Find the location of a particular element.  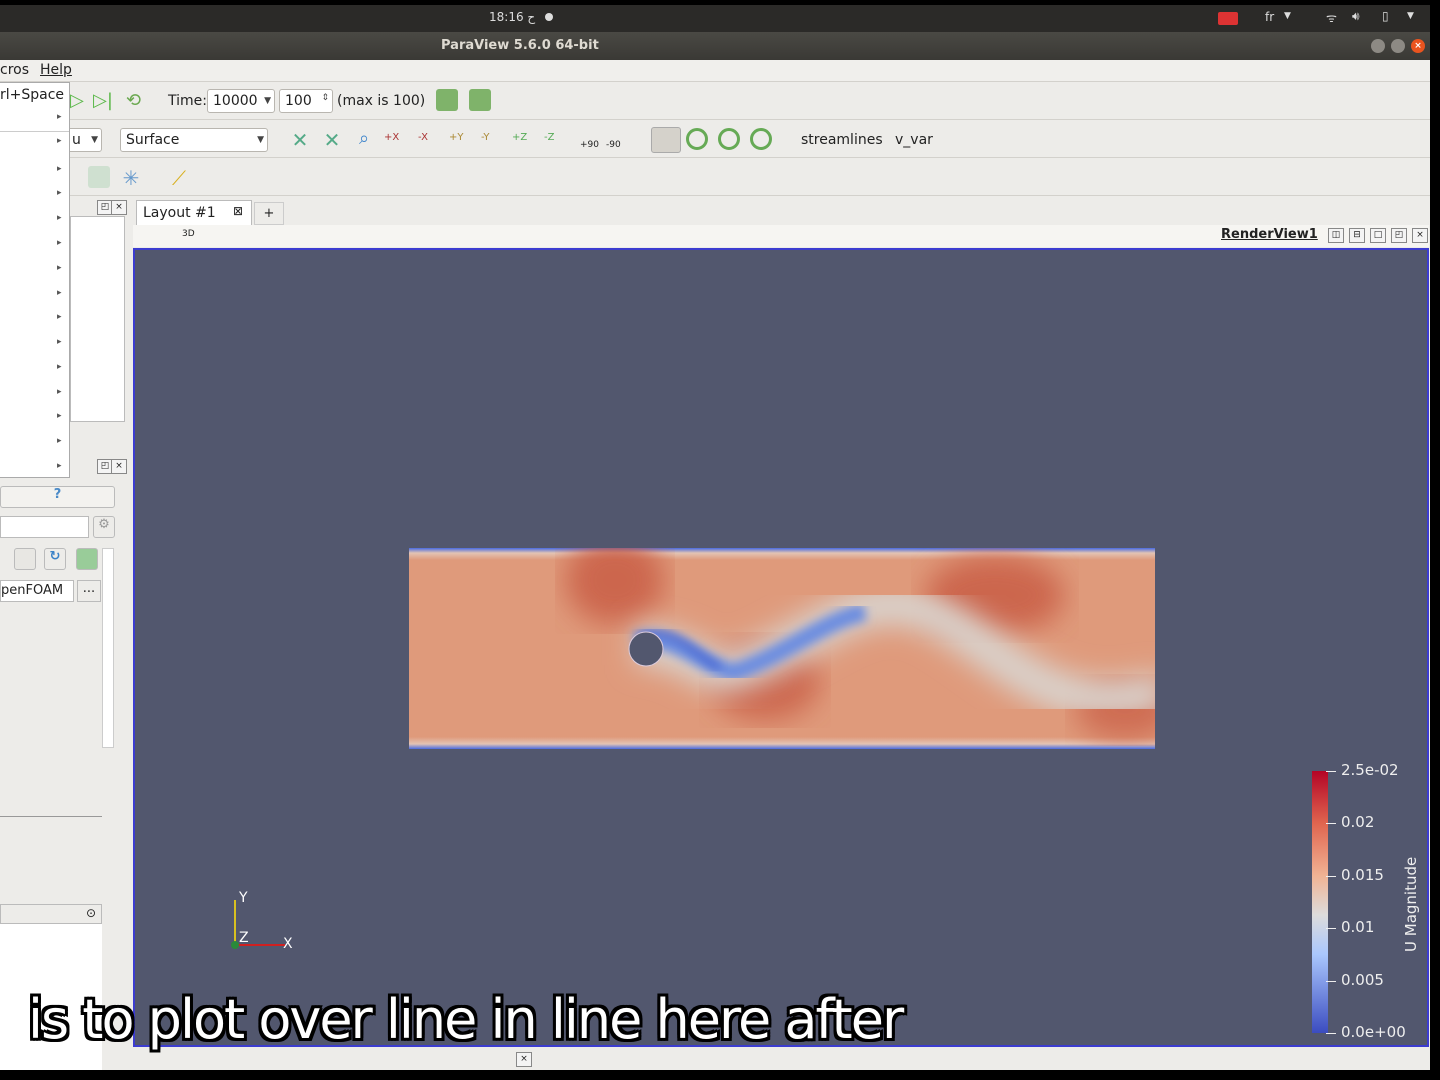

add-time-icon is located at coordinates (480, 100).